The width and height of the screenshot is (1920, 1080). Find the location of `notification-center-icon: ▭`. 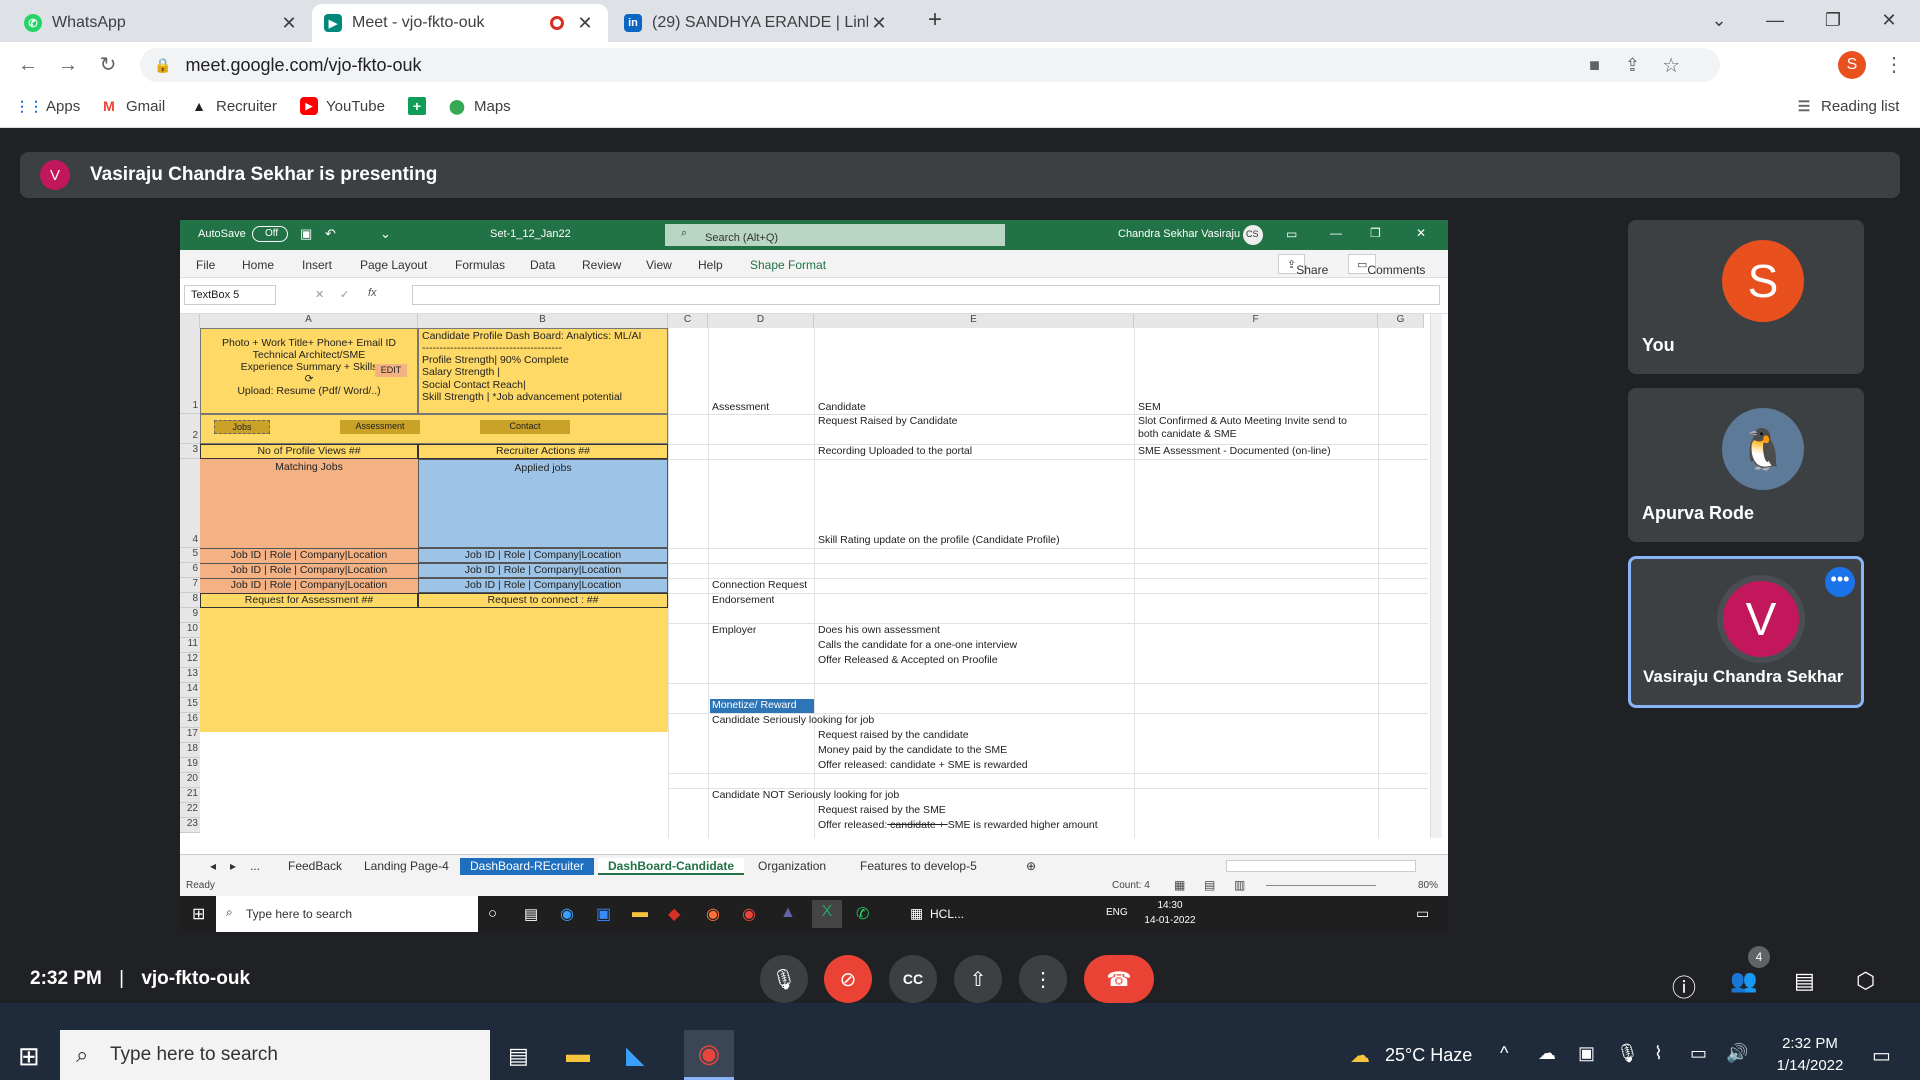

notification-center-icon: ▭ is located at coordinates (1881, 1055).